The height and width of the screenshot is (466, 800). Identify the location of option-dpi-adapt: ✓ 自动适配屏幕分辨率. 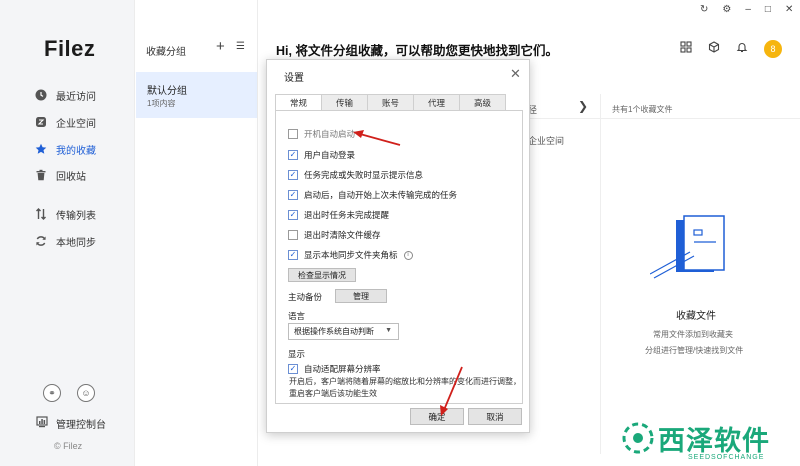
(334, 369).